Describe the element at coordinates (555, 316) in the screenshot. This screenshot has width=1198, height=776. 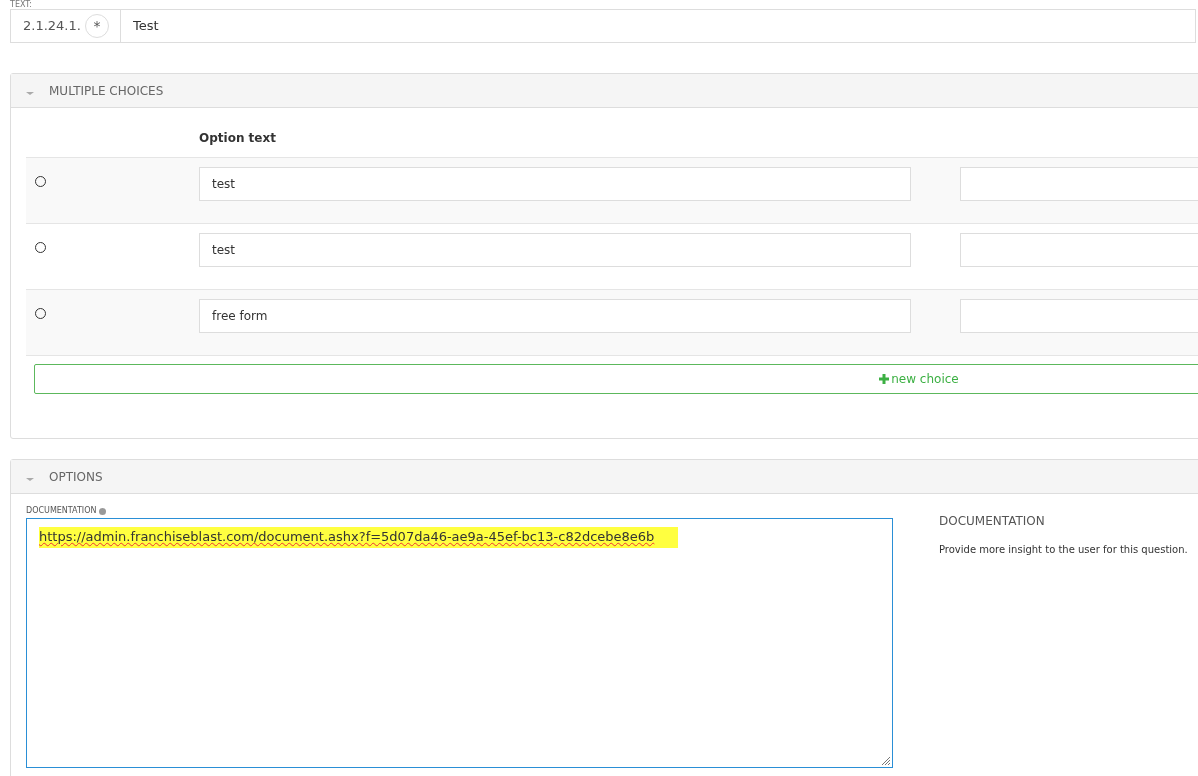
I see `option-text-field: free form` at that location.